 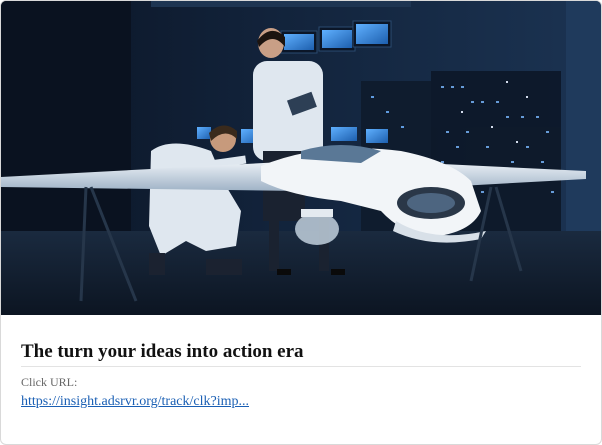 I want to click on ad-title: The turn your ideas into action era, so click(x=301, y=354).